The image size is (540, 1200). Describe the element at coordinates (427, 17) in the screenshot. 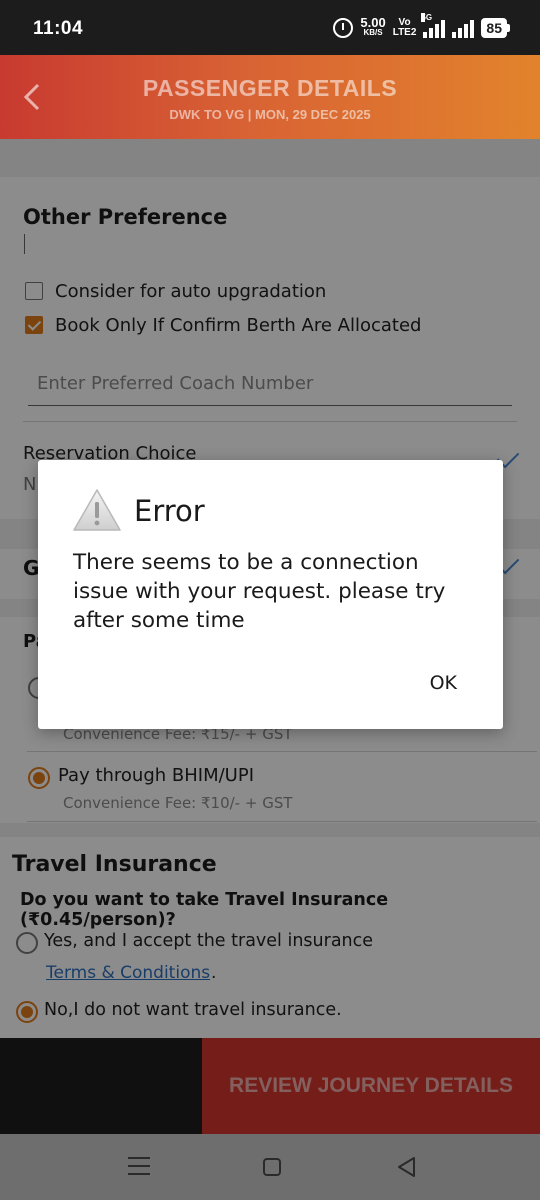

I see `network-type: 5G` at that location.